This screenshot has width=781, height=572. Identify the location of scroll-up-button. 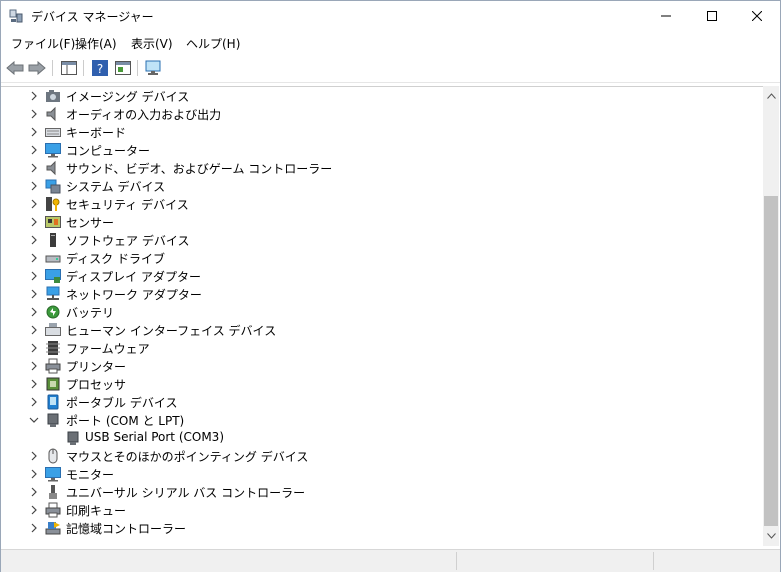
(771, 96).